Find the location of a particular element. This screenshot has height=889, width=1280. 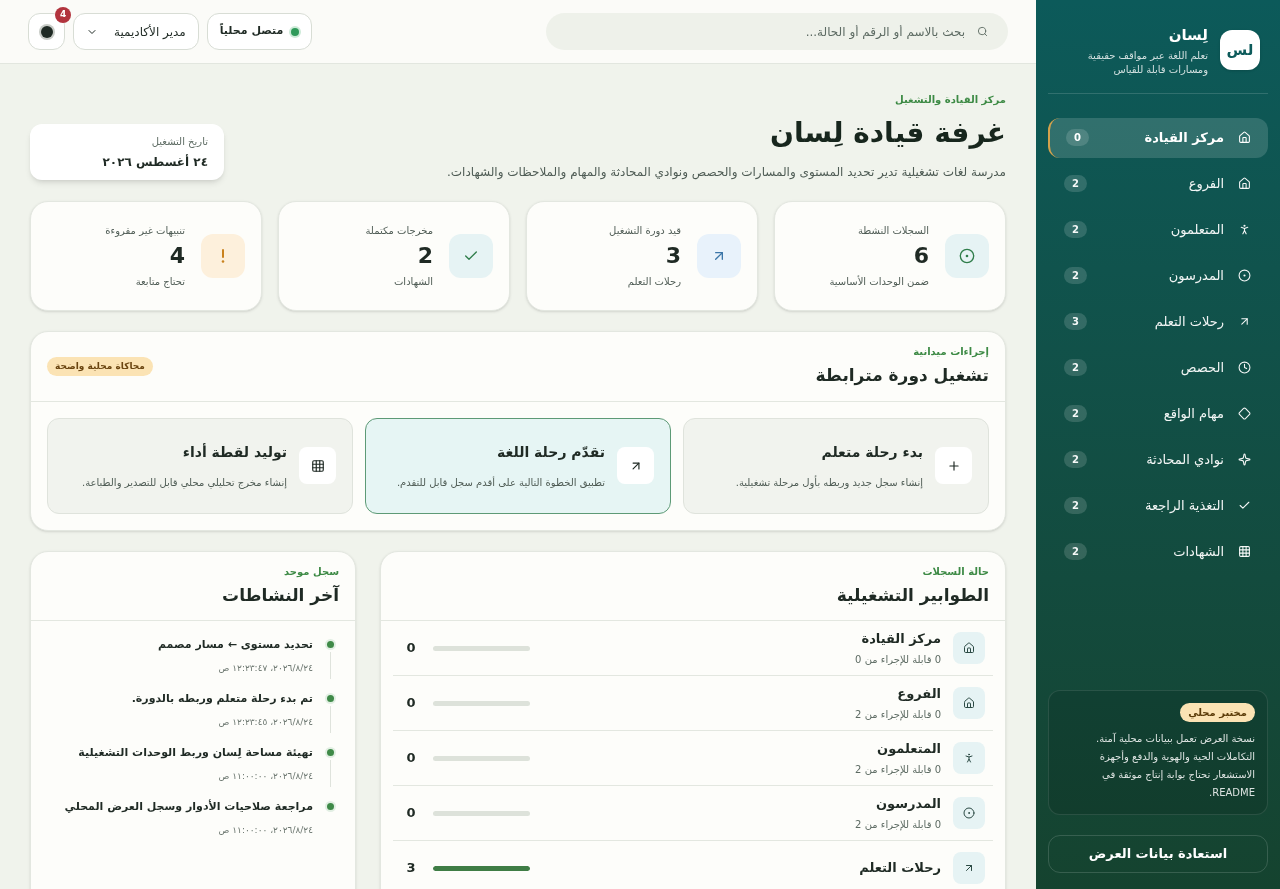

stat-note: الشهادات is located at coordinates (412, 282).